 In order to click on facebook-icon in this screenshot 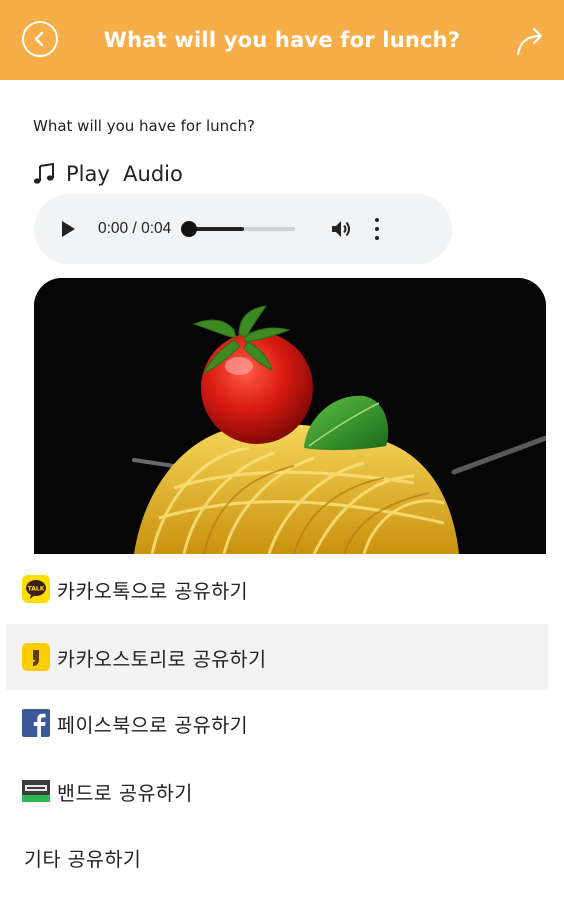, I will do `click(36, 723)`.